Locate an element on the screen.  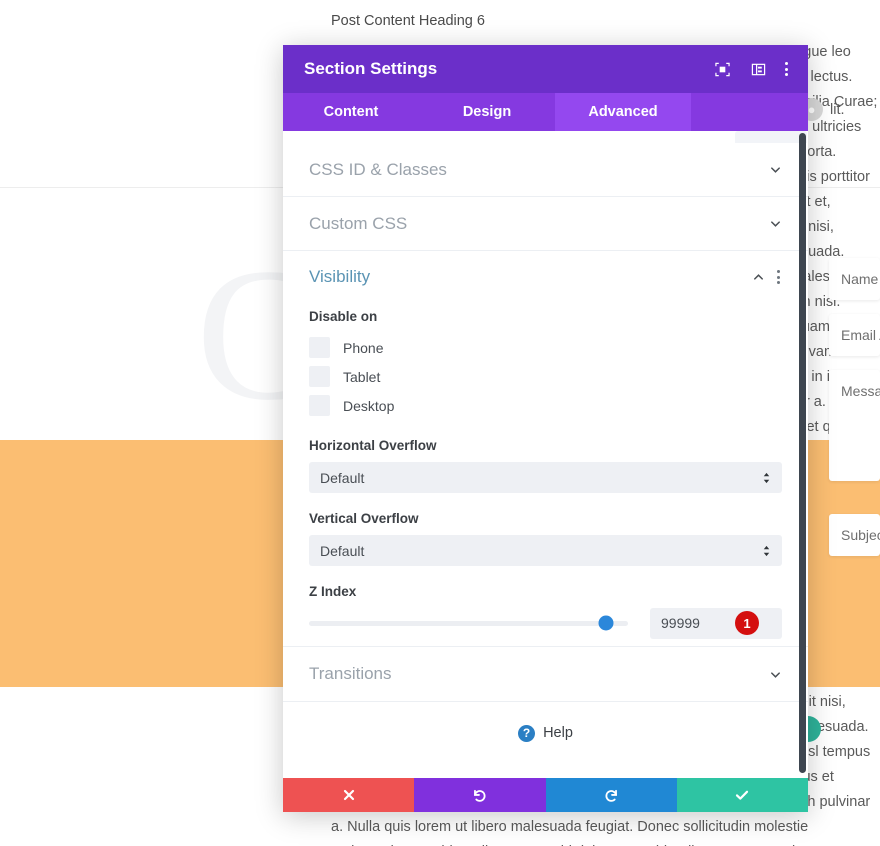
z-index-input: 99999 is located at coordinates (716, 623).